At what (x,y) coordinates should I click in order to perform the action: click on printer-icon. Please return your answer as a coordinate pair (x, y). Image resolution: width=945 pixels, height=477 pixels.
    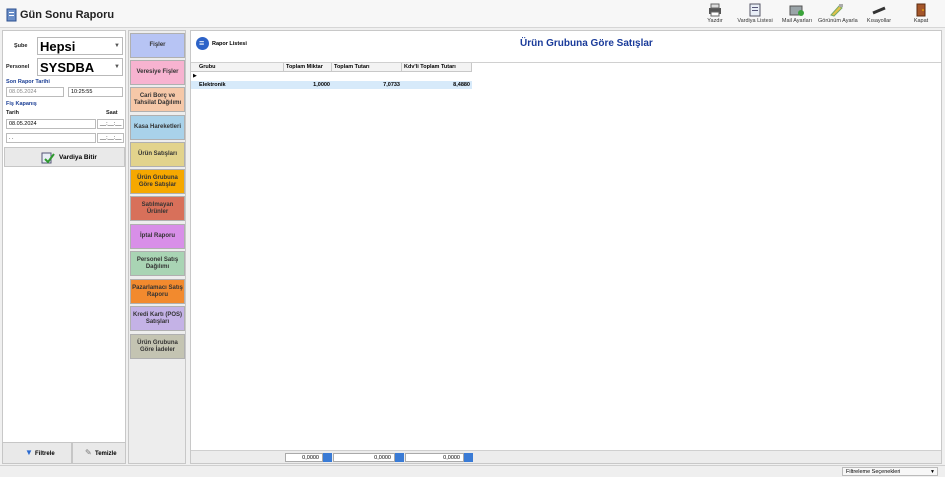
    Looking at the image, I should click on (715, 10).